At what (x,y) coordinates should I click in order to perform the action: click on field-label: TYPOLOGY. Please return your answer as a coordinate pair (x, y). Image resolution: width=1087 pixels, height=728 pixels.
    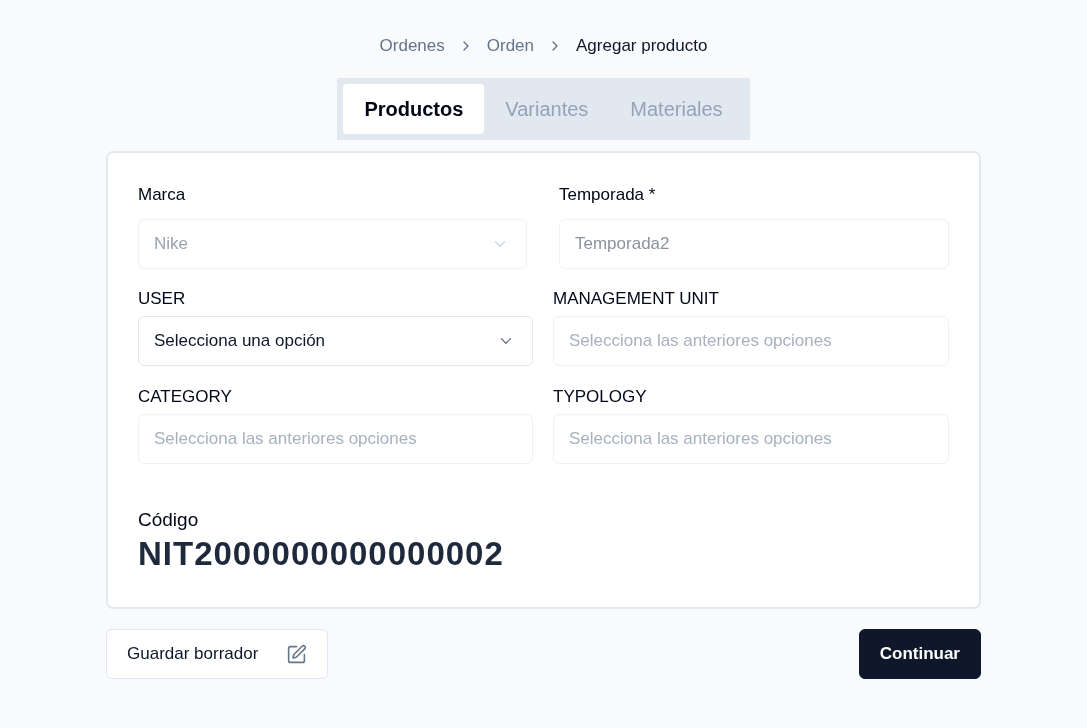
    Looking at the image, I should click on (600, 397).